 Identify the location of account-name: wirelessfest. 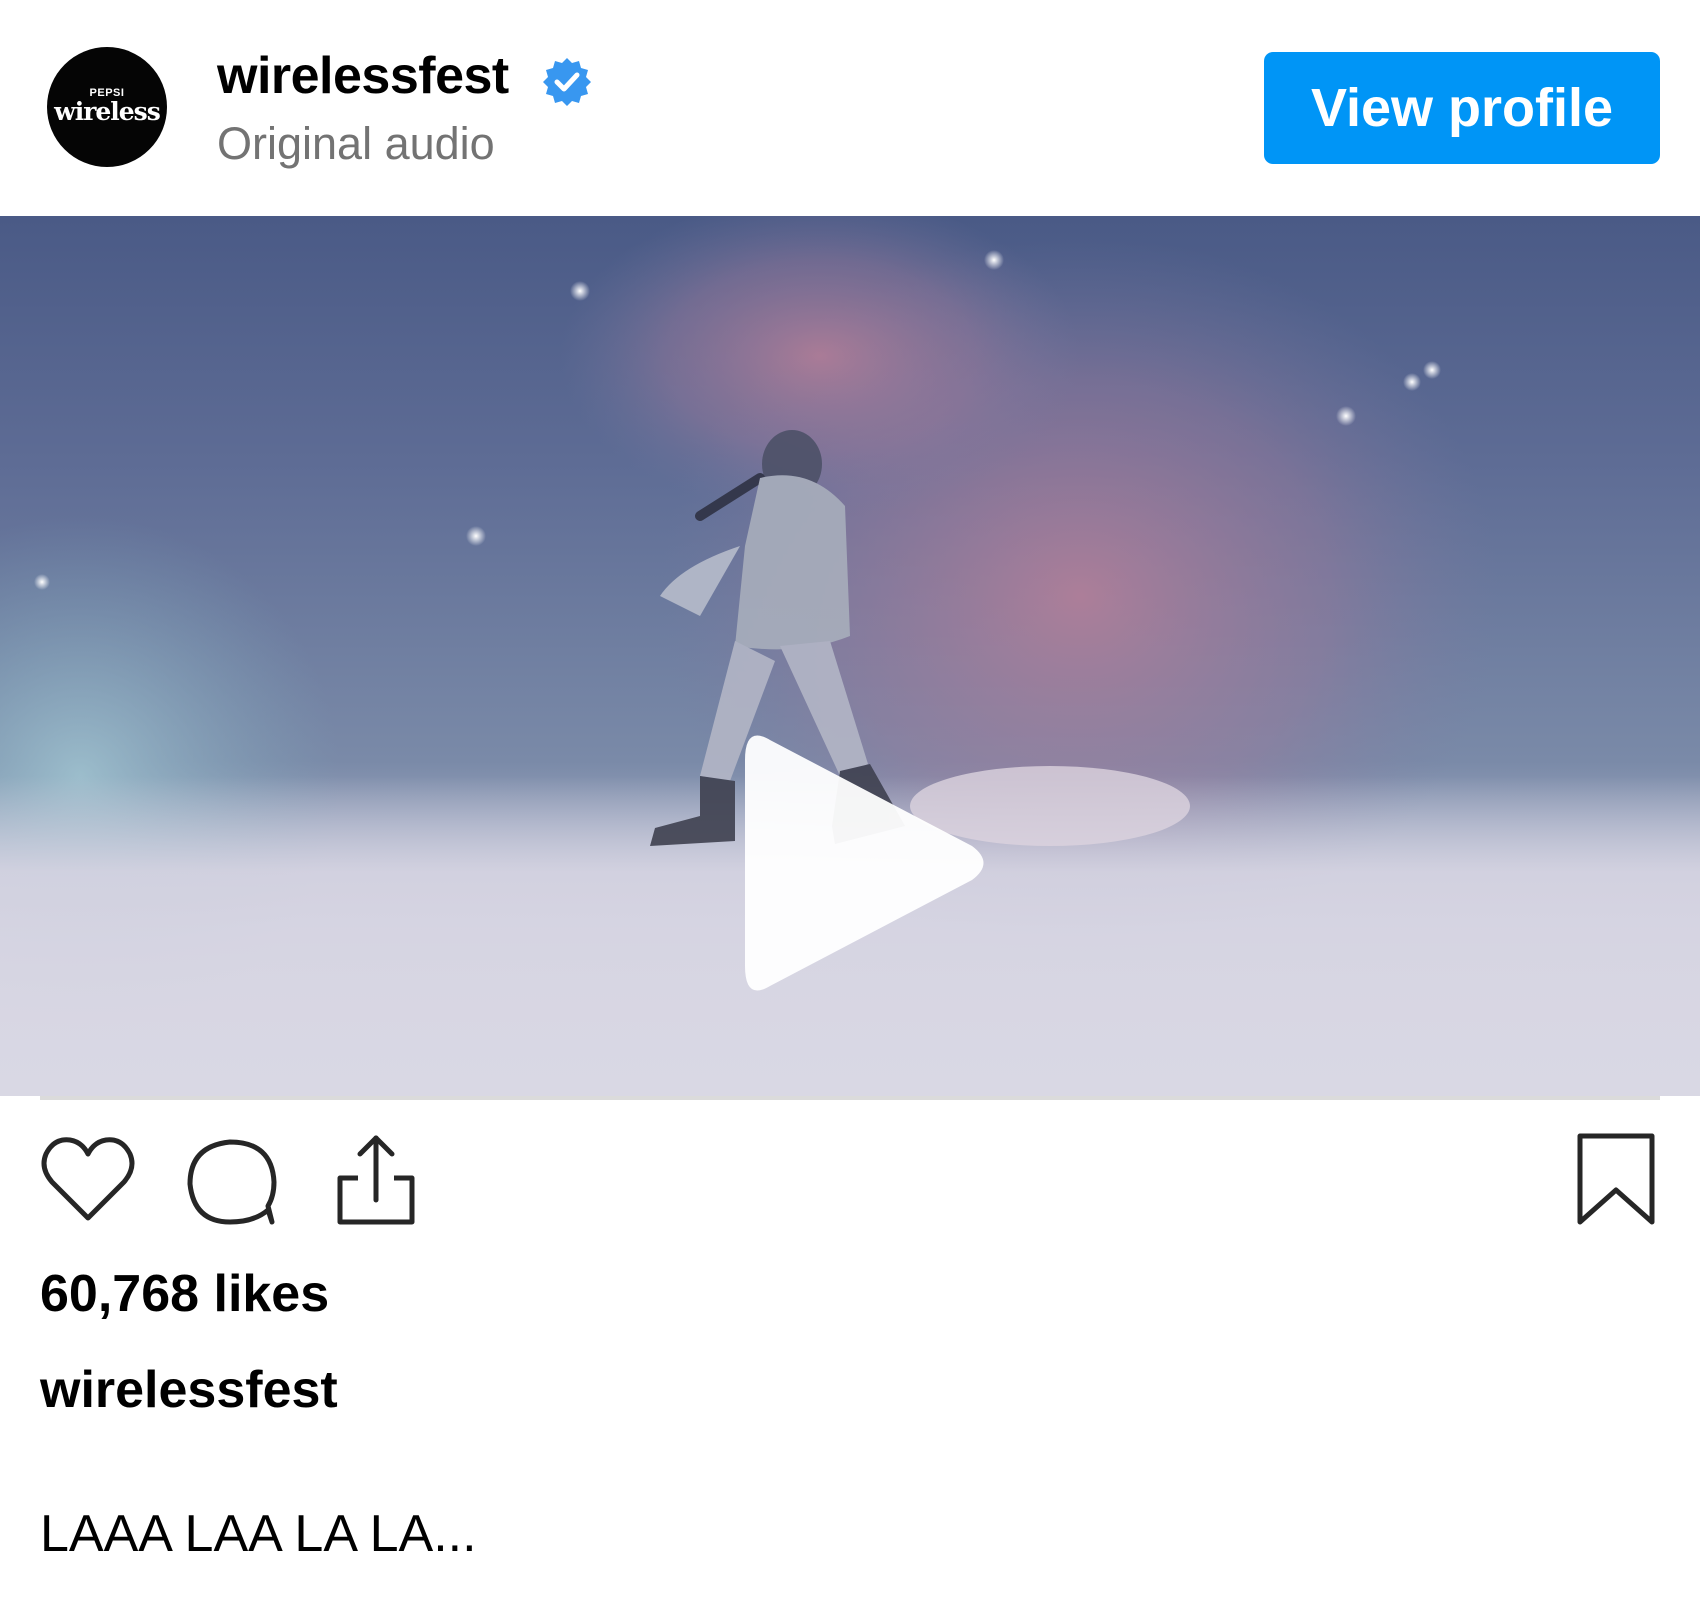
(363, 76).